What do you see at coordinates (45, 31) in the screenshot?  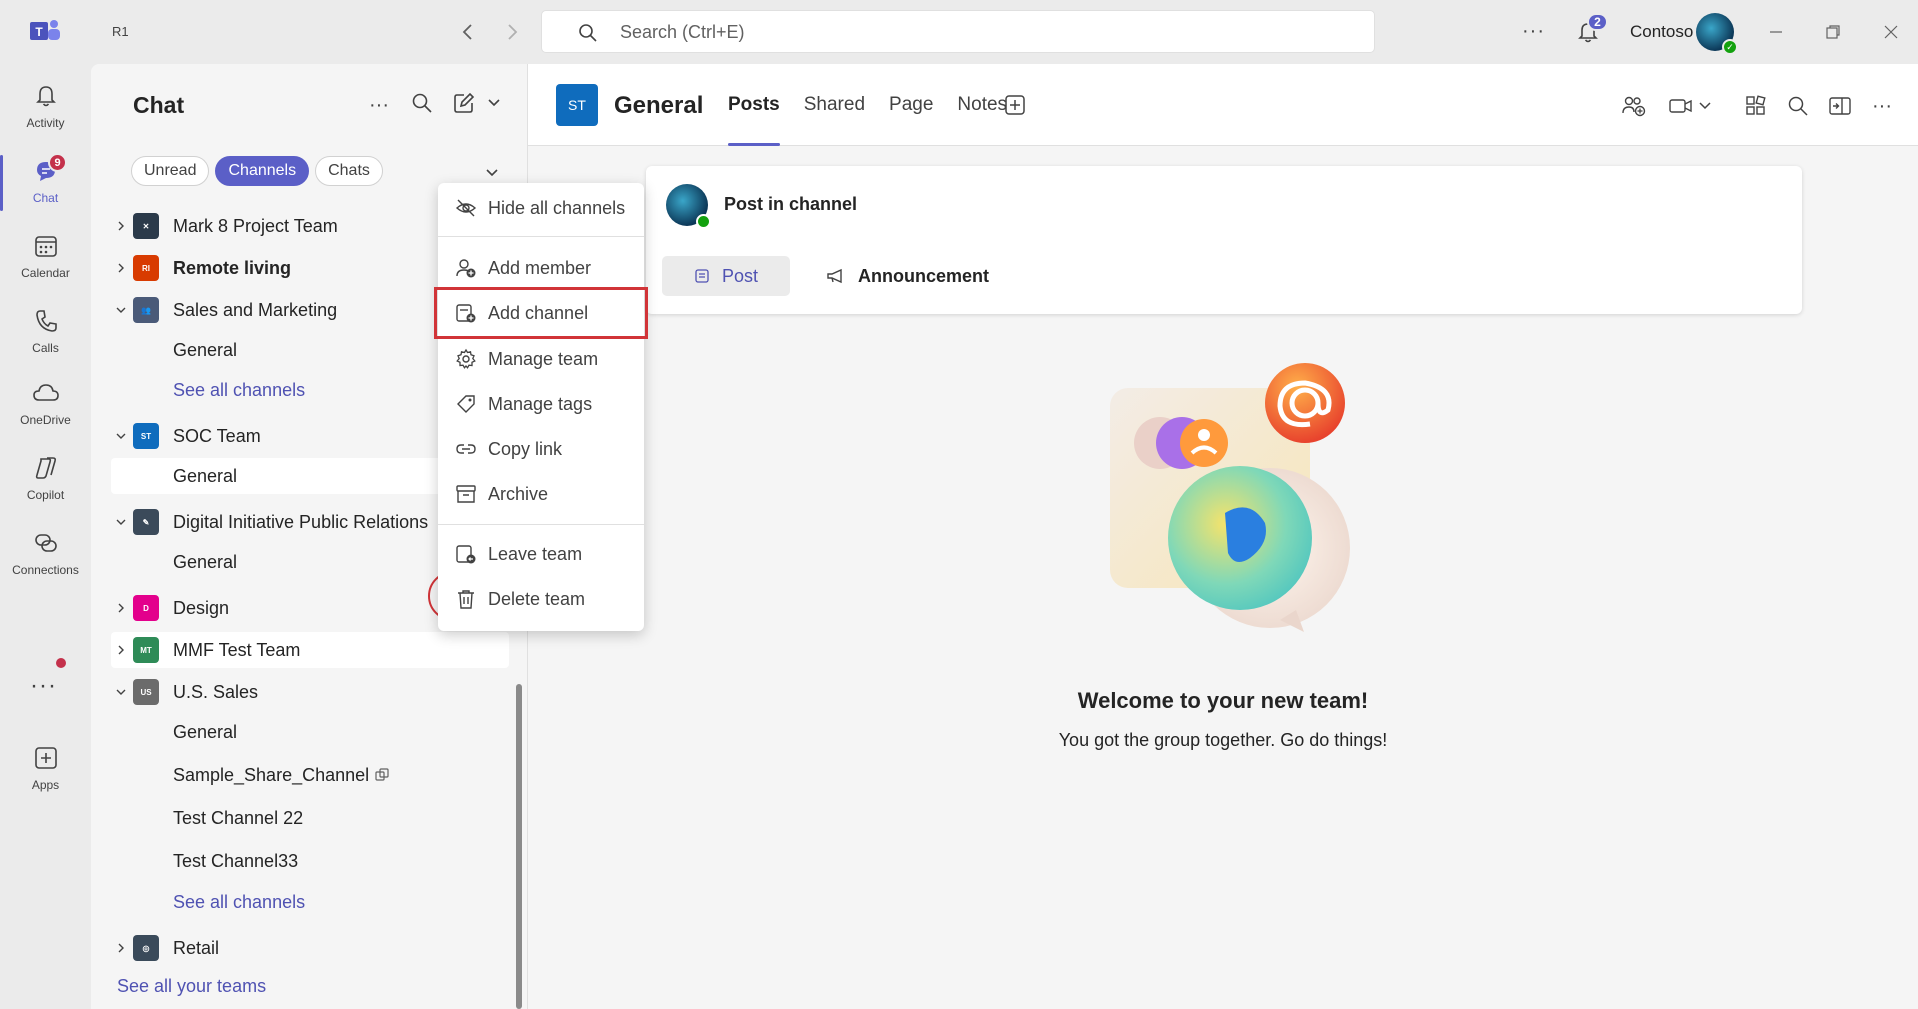 I see `teams-logo-icon: T` at bounding box center [45, 31].